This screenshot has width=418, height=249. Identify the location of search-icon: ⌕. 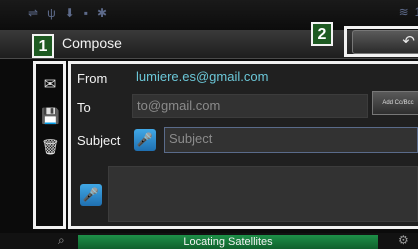
(61, 240).